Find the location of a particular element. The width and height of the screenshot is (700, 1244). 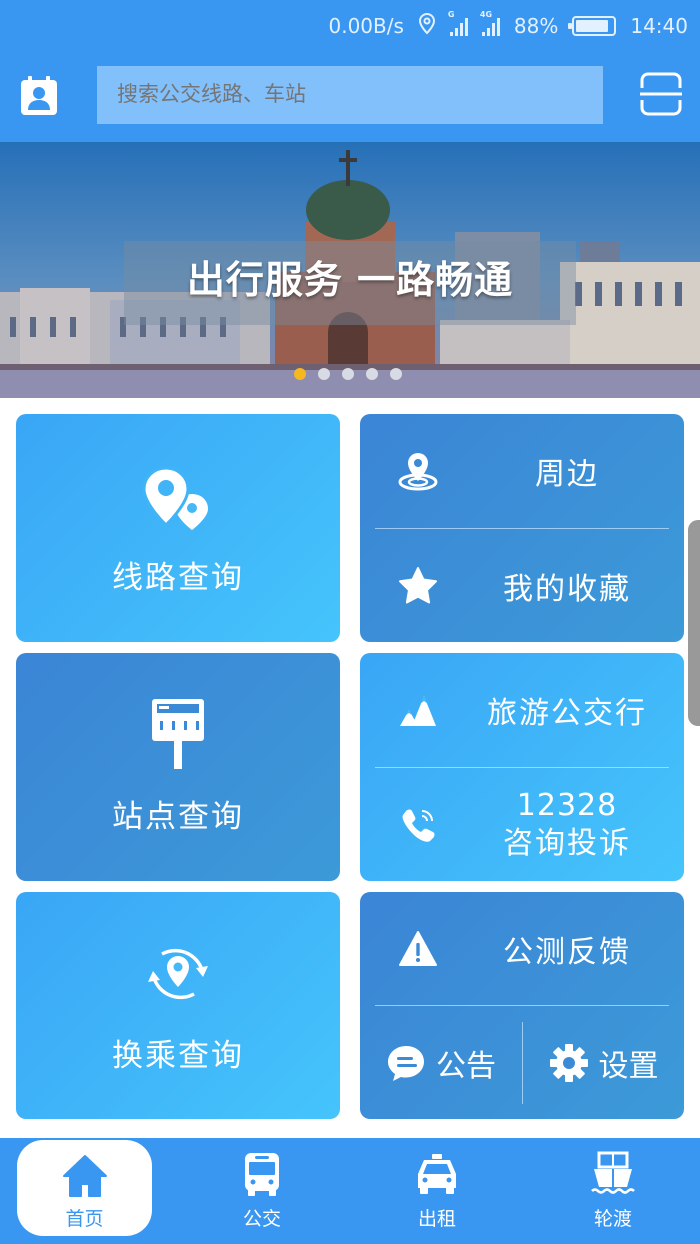

favorites-button: 我的收藏 is located at coordinates (522, 585).